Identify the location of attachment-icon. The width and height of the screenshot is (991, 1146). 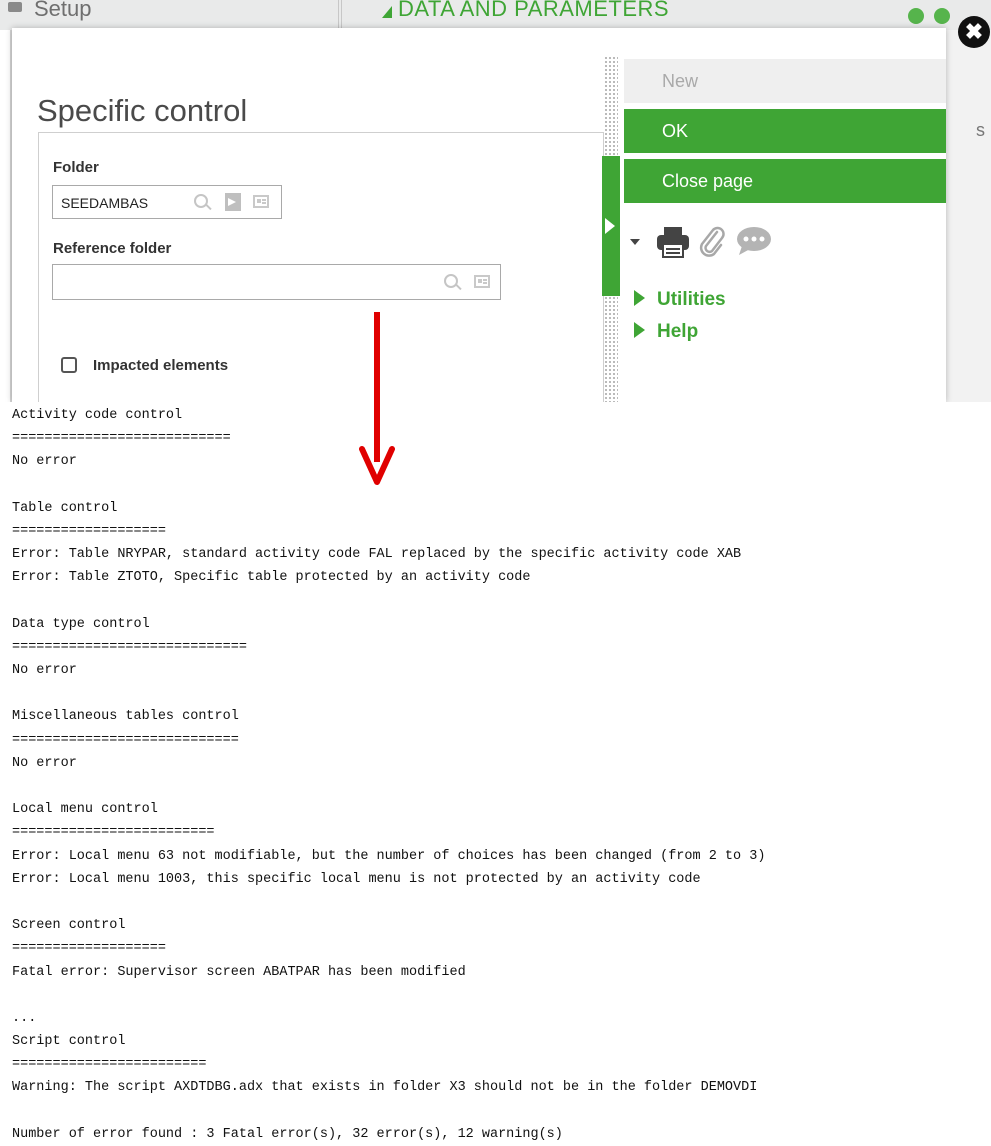
(711, 241).